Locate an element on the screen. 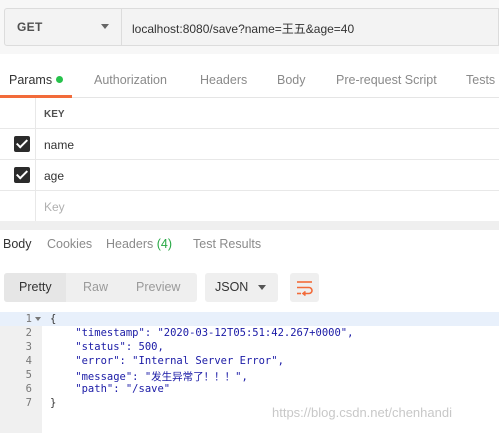 Image resolution: width=499 pixels, height=433 pixels. method-label: GET is located at coordinates (30, 27).